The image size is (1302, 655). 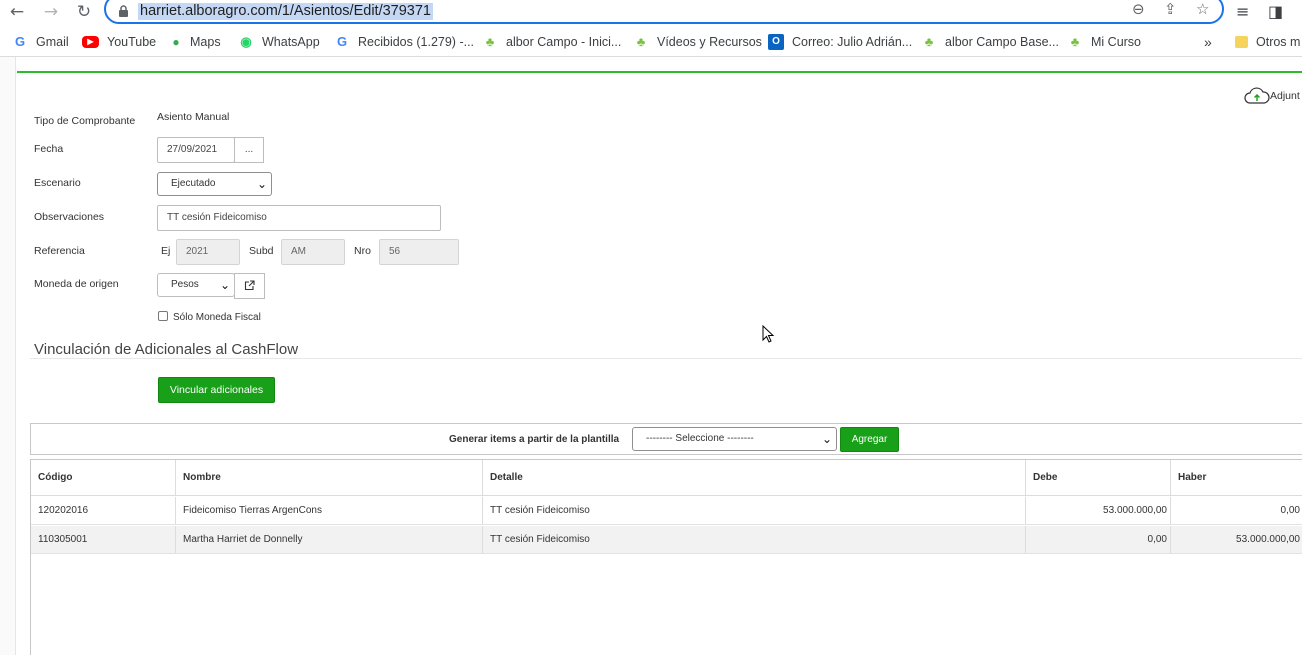 What do you see at coordinates (216, 390) in the screenshot?
I see `vincular-adicionales-button: Vincular adicionales` at bounding box center [216, 390].